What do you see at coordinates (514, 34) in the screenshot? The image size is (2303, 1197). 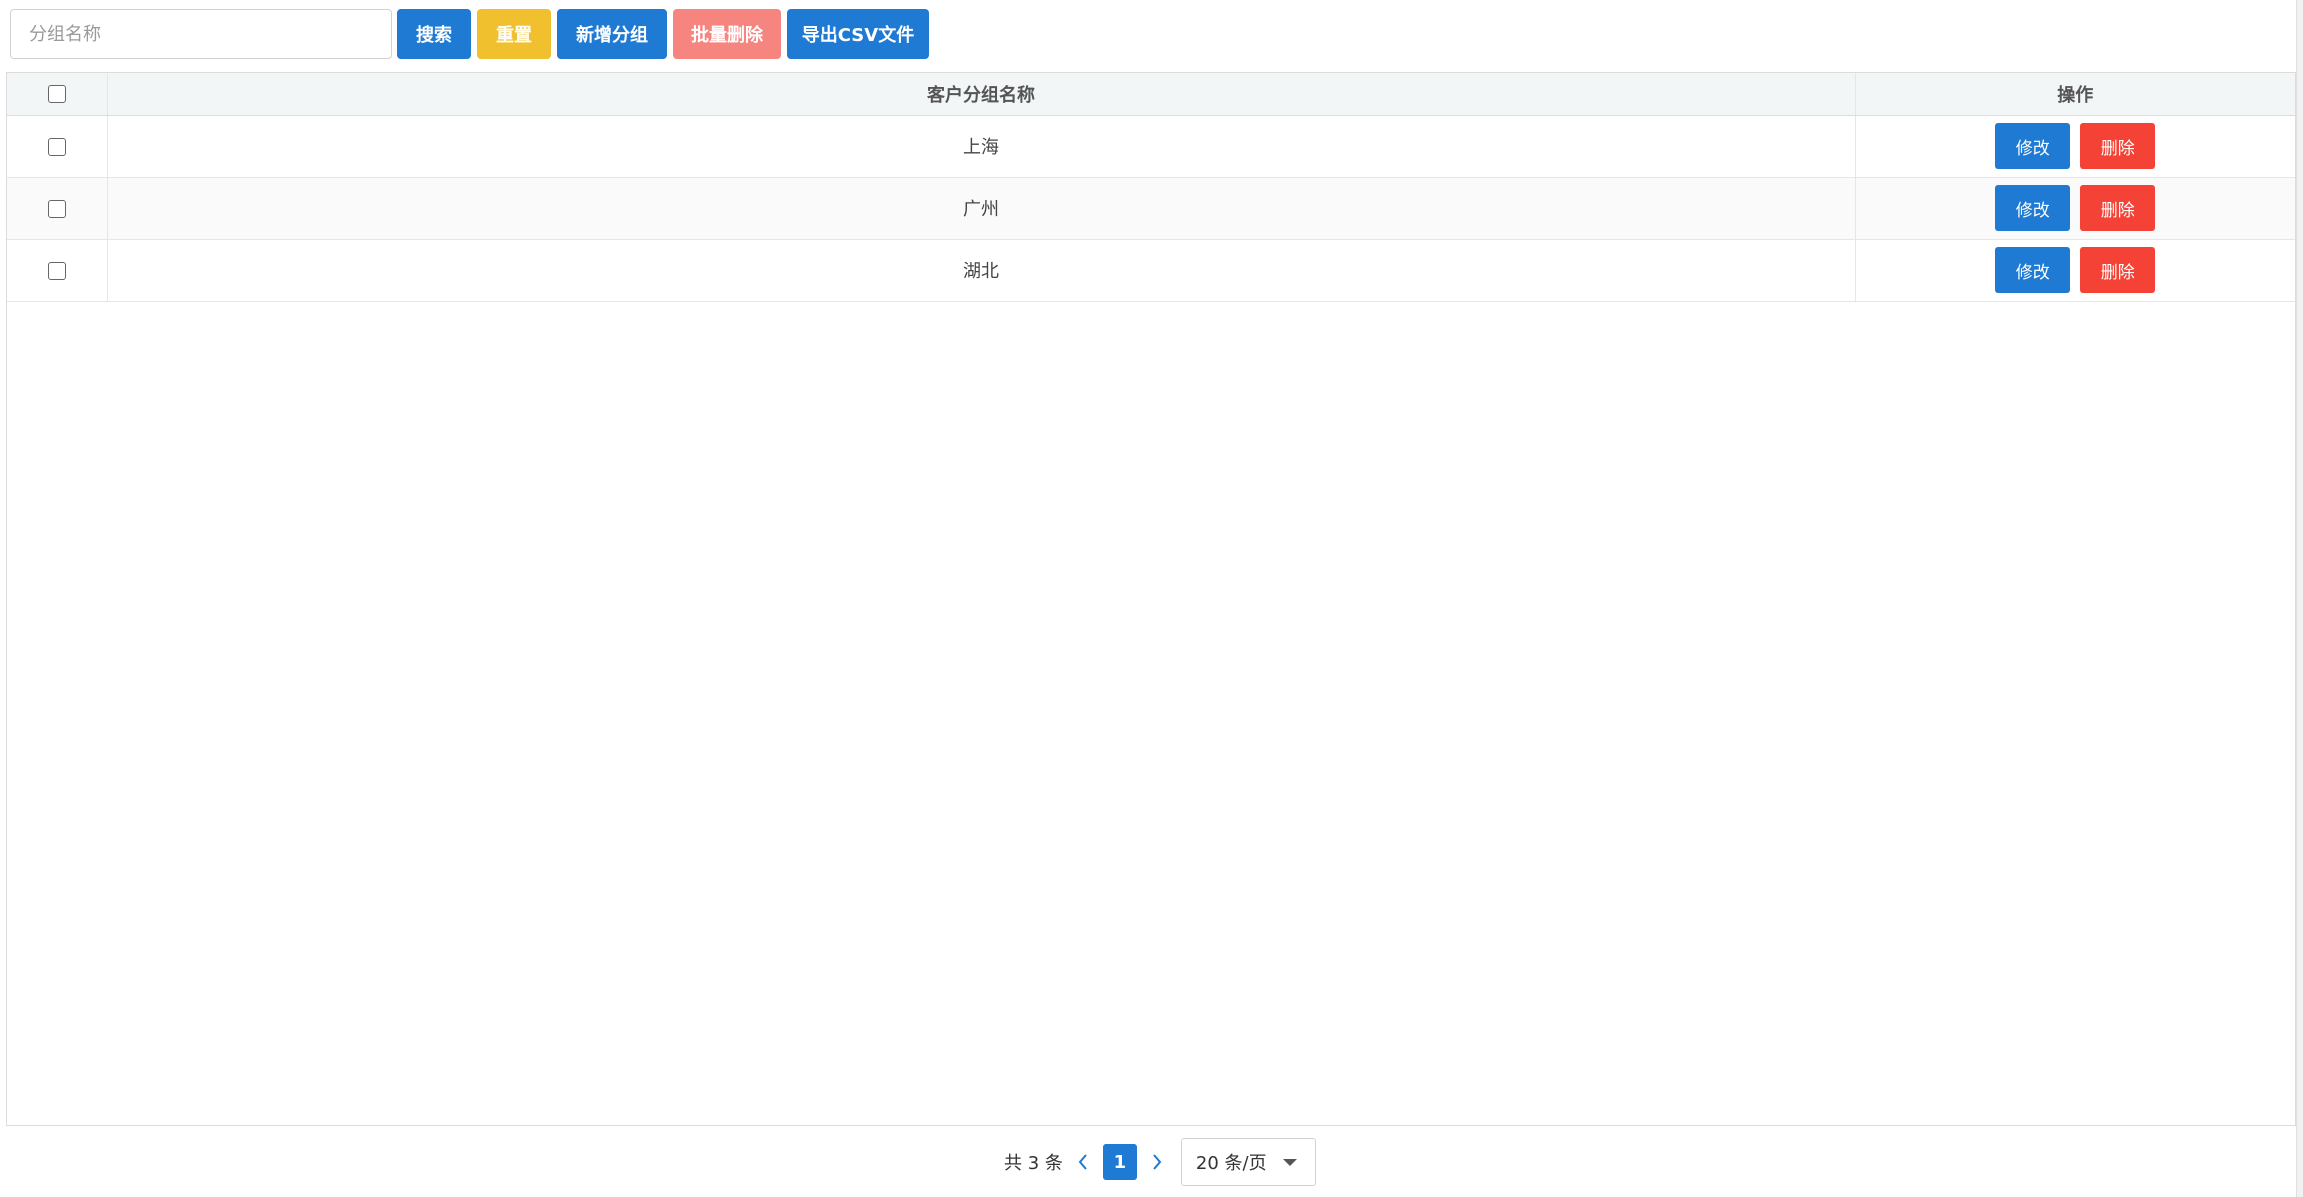 I see `reset-button: 重置` at bounding box center [514, 34].